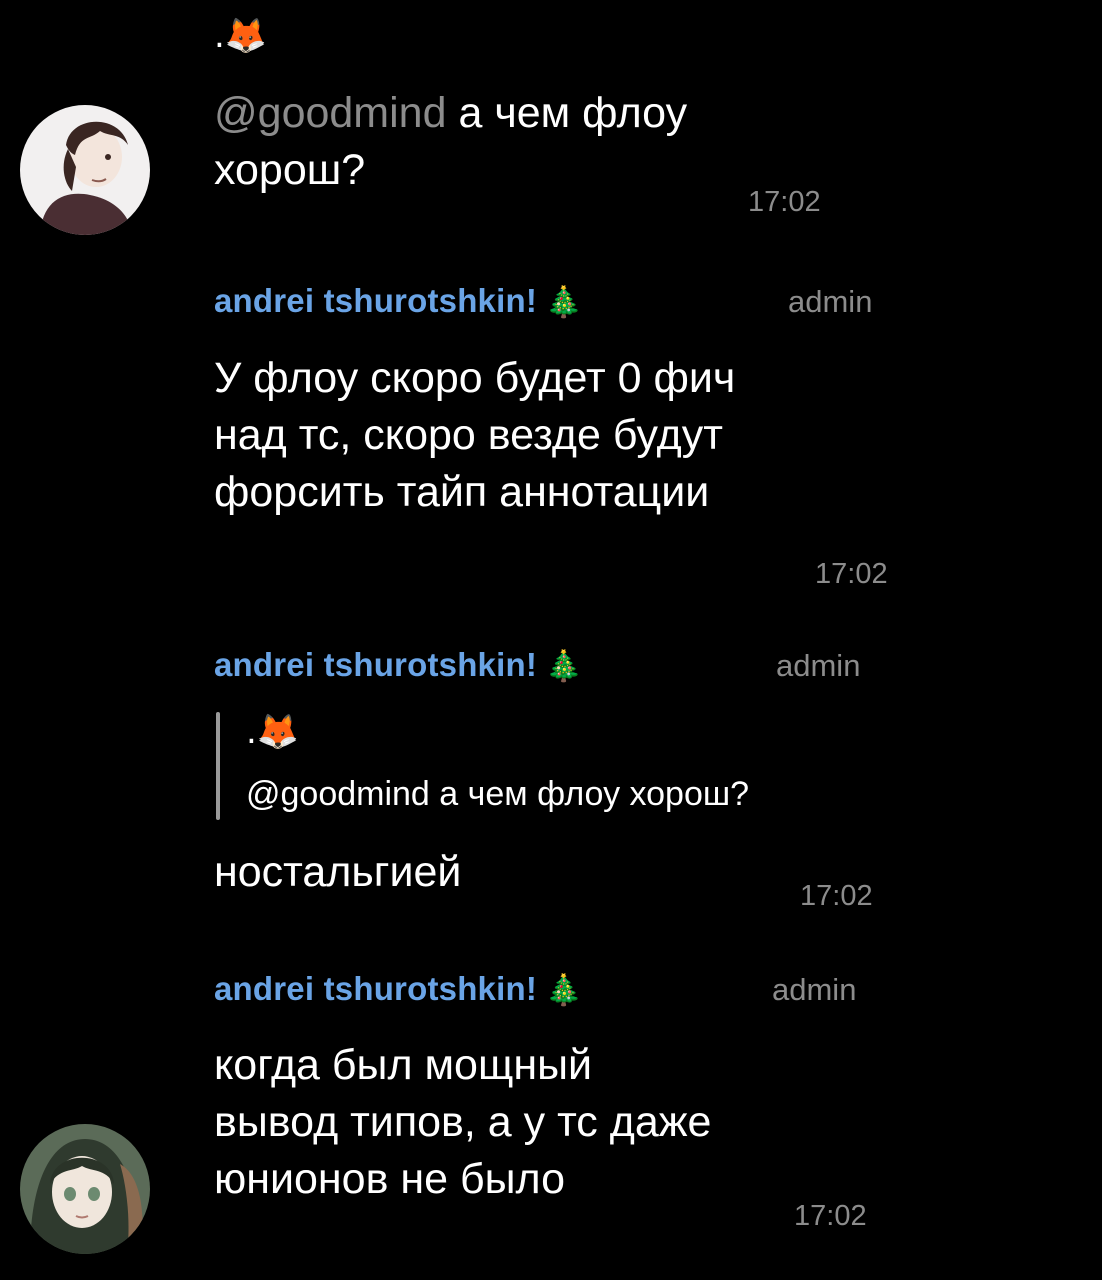  What do you see at coordinates (338, 872) in the screenshot?
I see `message-text: ностальгией` at bounding box center [338, 872].